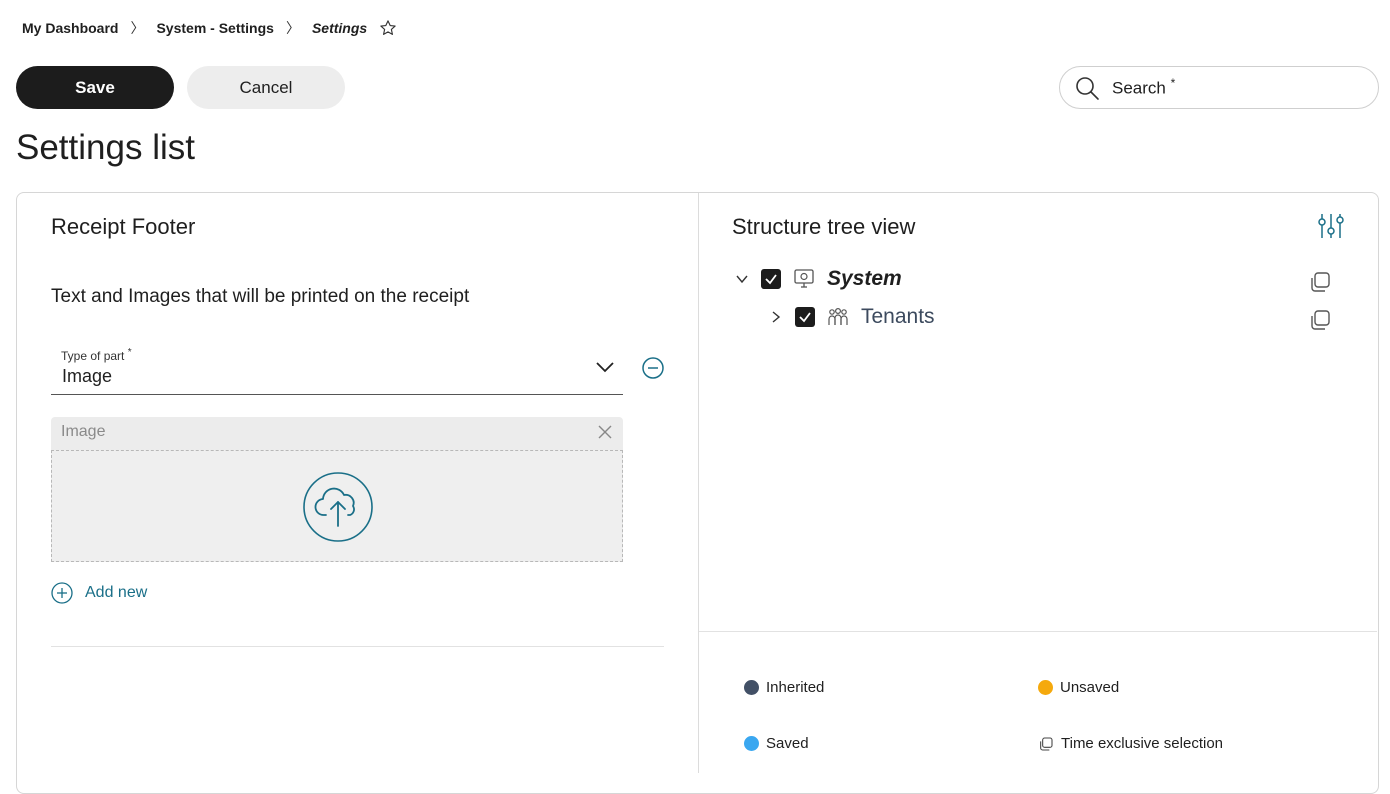 The height and width of the screenshot is (794, 1390). I want to click on type-of-part-label: Type of part *, so click(96, 355).